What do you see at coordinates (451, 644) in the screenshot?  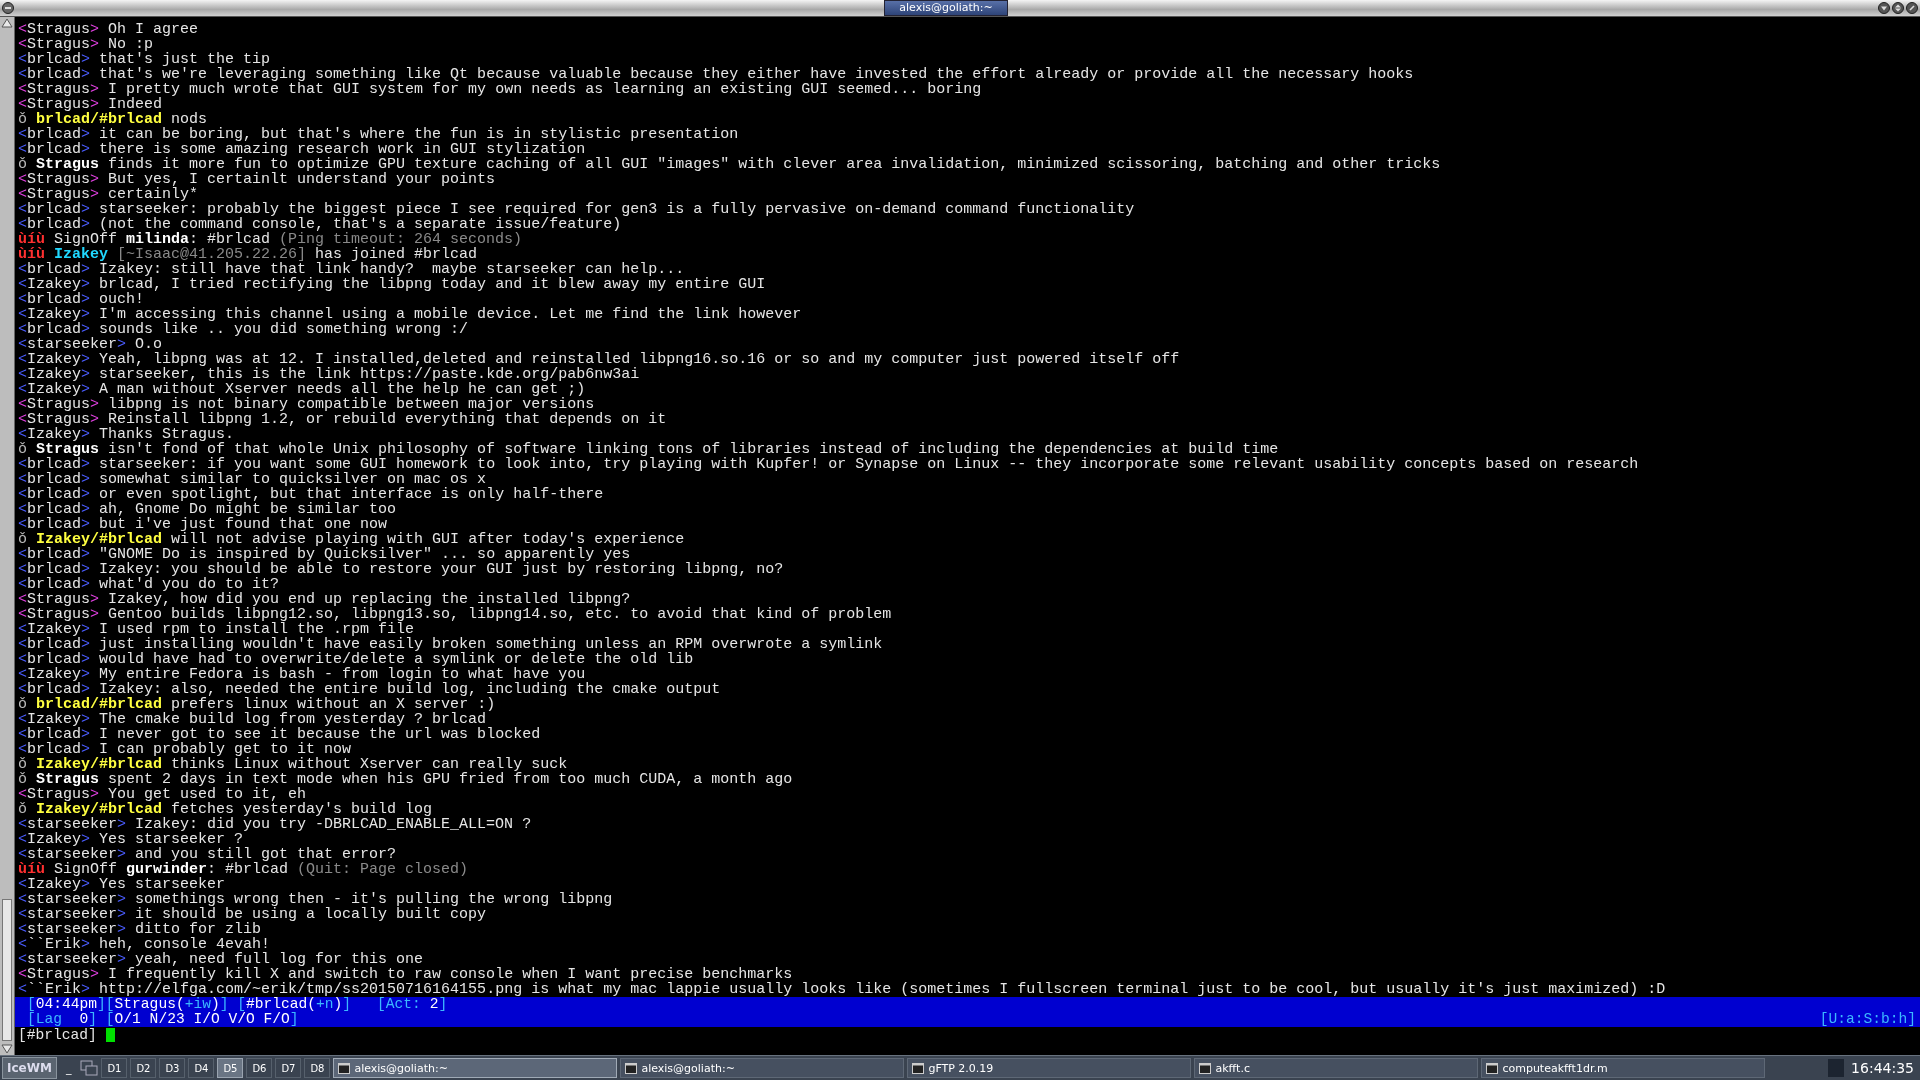 I see `chat-message: <brlcad> just installing wouldn't have easily broken something unless an RPM overwrote a symlink` at bounding box center [451, 644].